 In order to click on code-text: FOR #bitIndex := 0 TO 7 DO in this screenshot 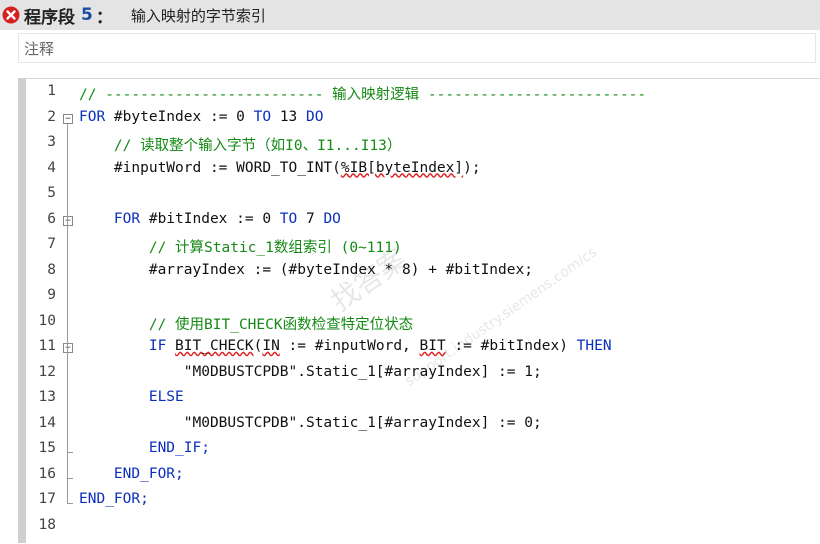, I will do `click(210, 219)`.